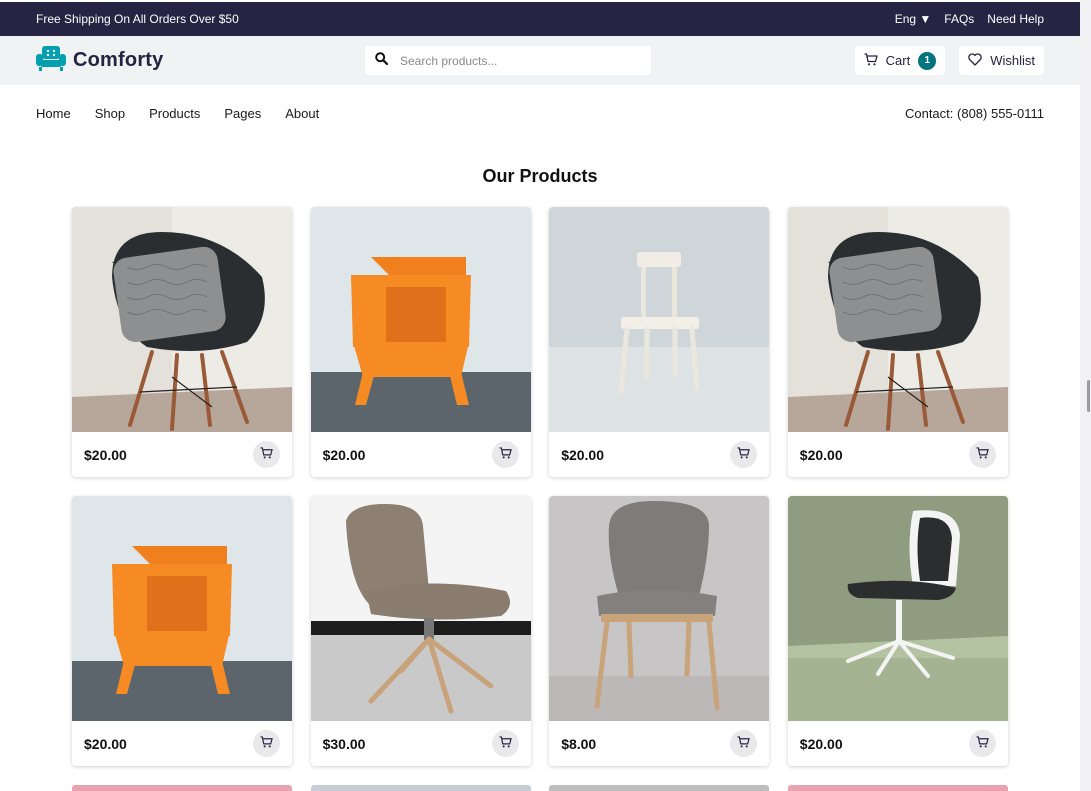  What do you see at coordinates (659, 608) in the screenshot?
I see `gray-upholstered-chair-image` at bounding box center [659, 608].